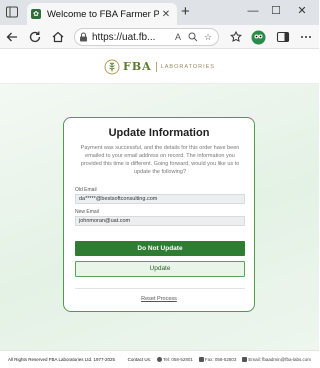  I want to click on sidebar-toggle-icon, so click(283, 37).